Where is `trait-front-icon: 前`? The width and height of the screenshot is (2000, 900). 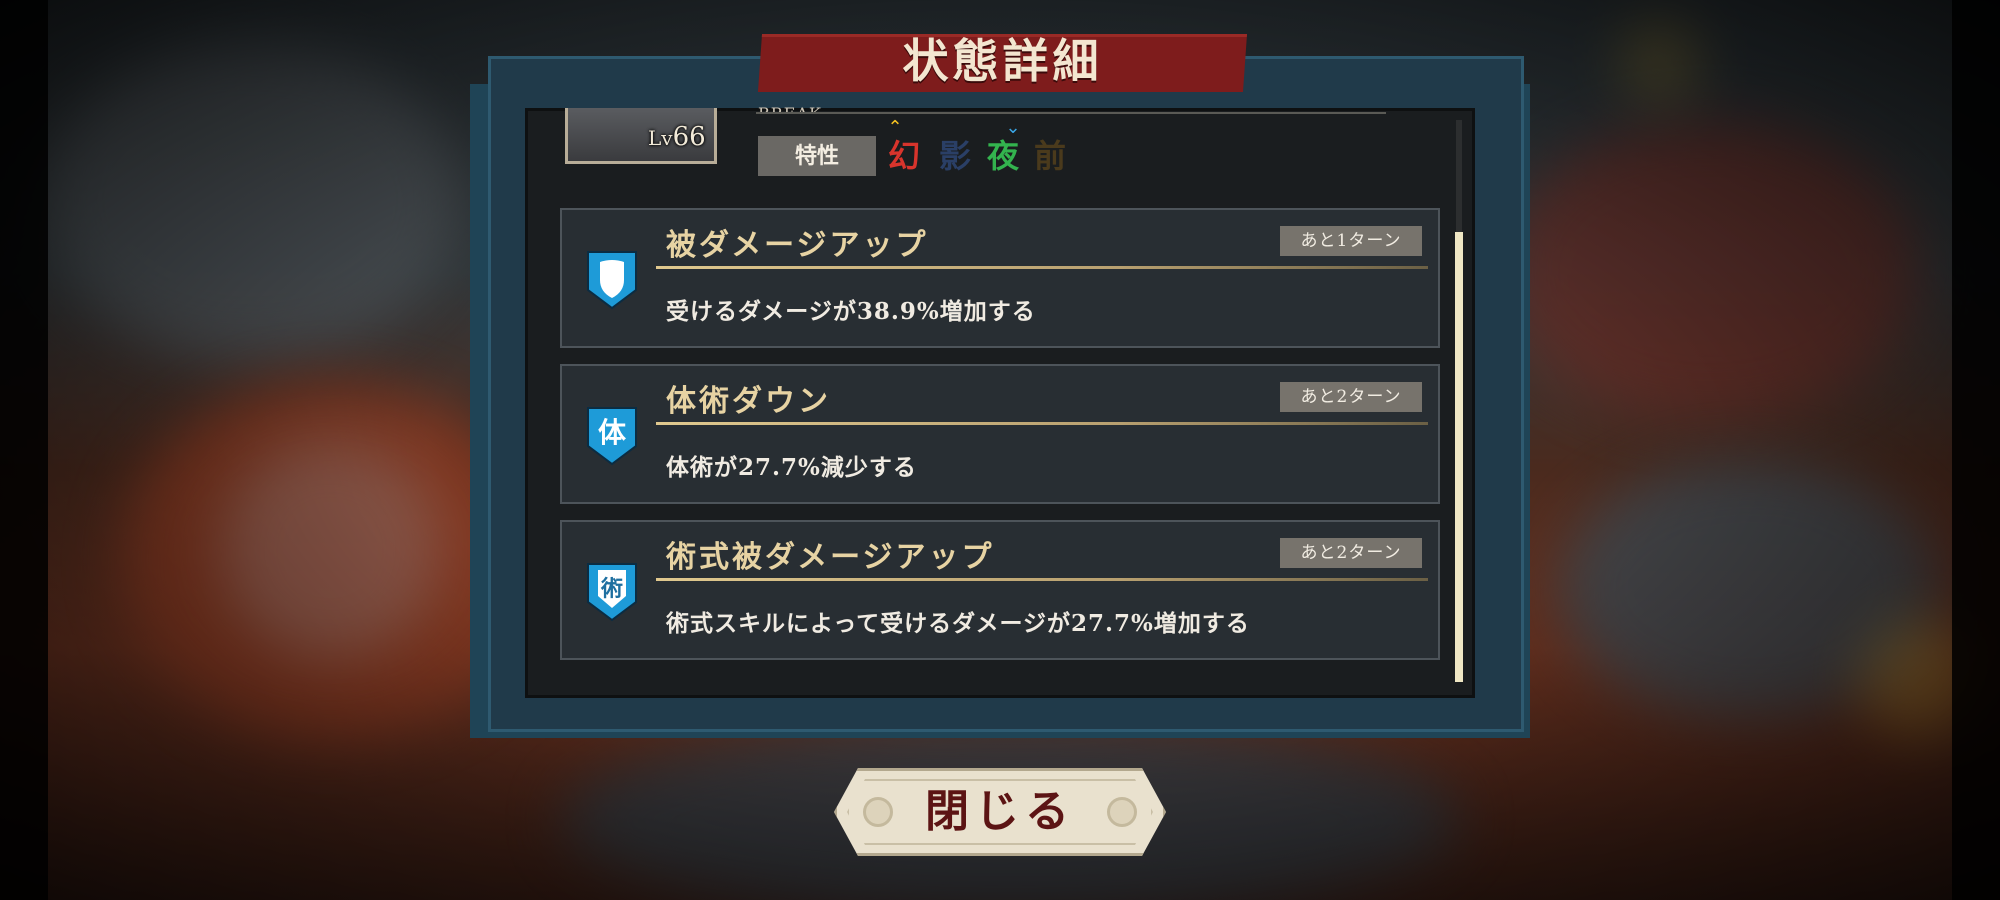
trait-front-icon: 前 is located at coordinates (1050, 156).